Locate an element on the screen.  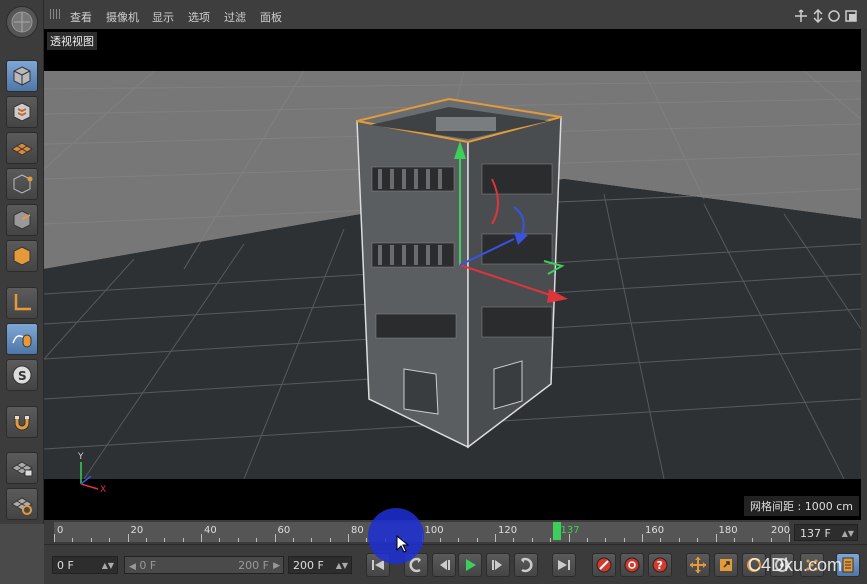
planar-workplane-button is located at coordinates (22, 504).